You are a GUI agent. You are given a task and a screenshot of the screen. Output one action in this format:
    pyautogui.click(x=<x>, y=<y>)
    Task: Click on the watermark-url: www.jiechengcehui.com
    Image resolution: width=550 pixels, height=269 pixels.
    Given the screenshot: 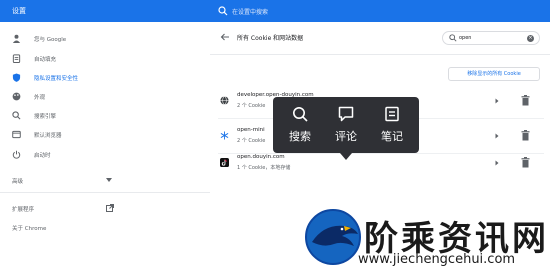 What is the action you would take?
    pyautogui.click(x=437, y=259)
    